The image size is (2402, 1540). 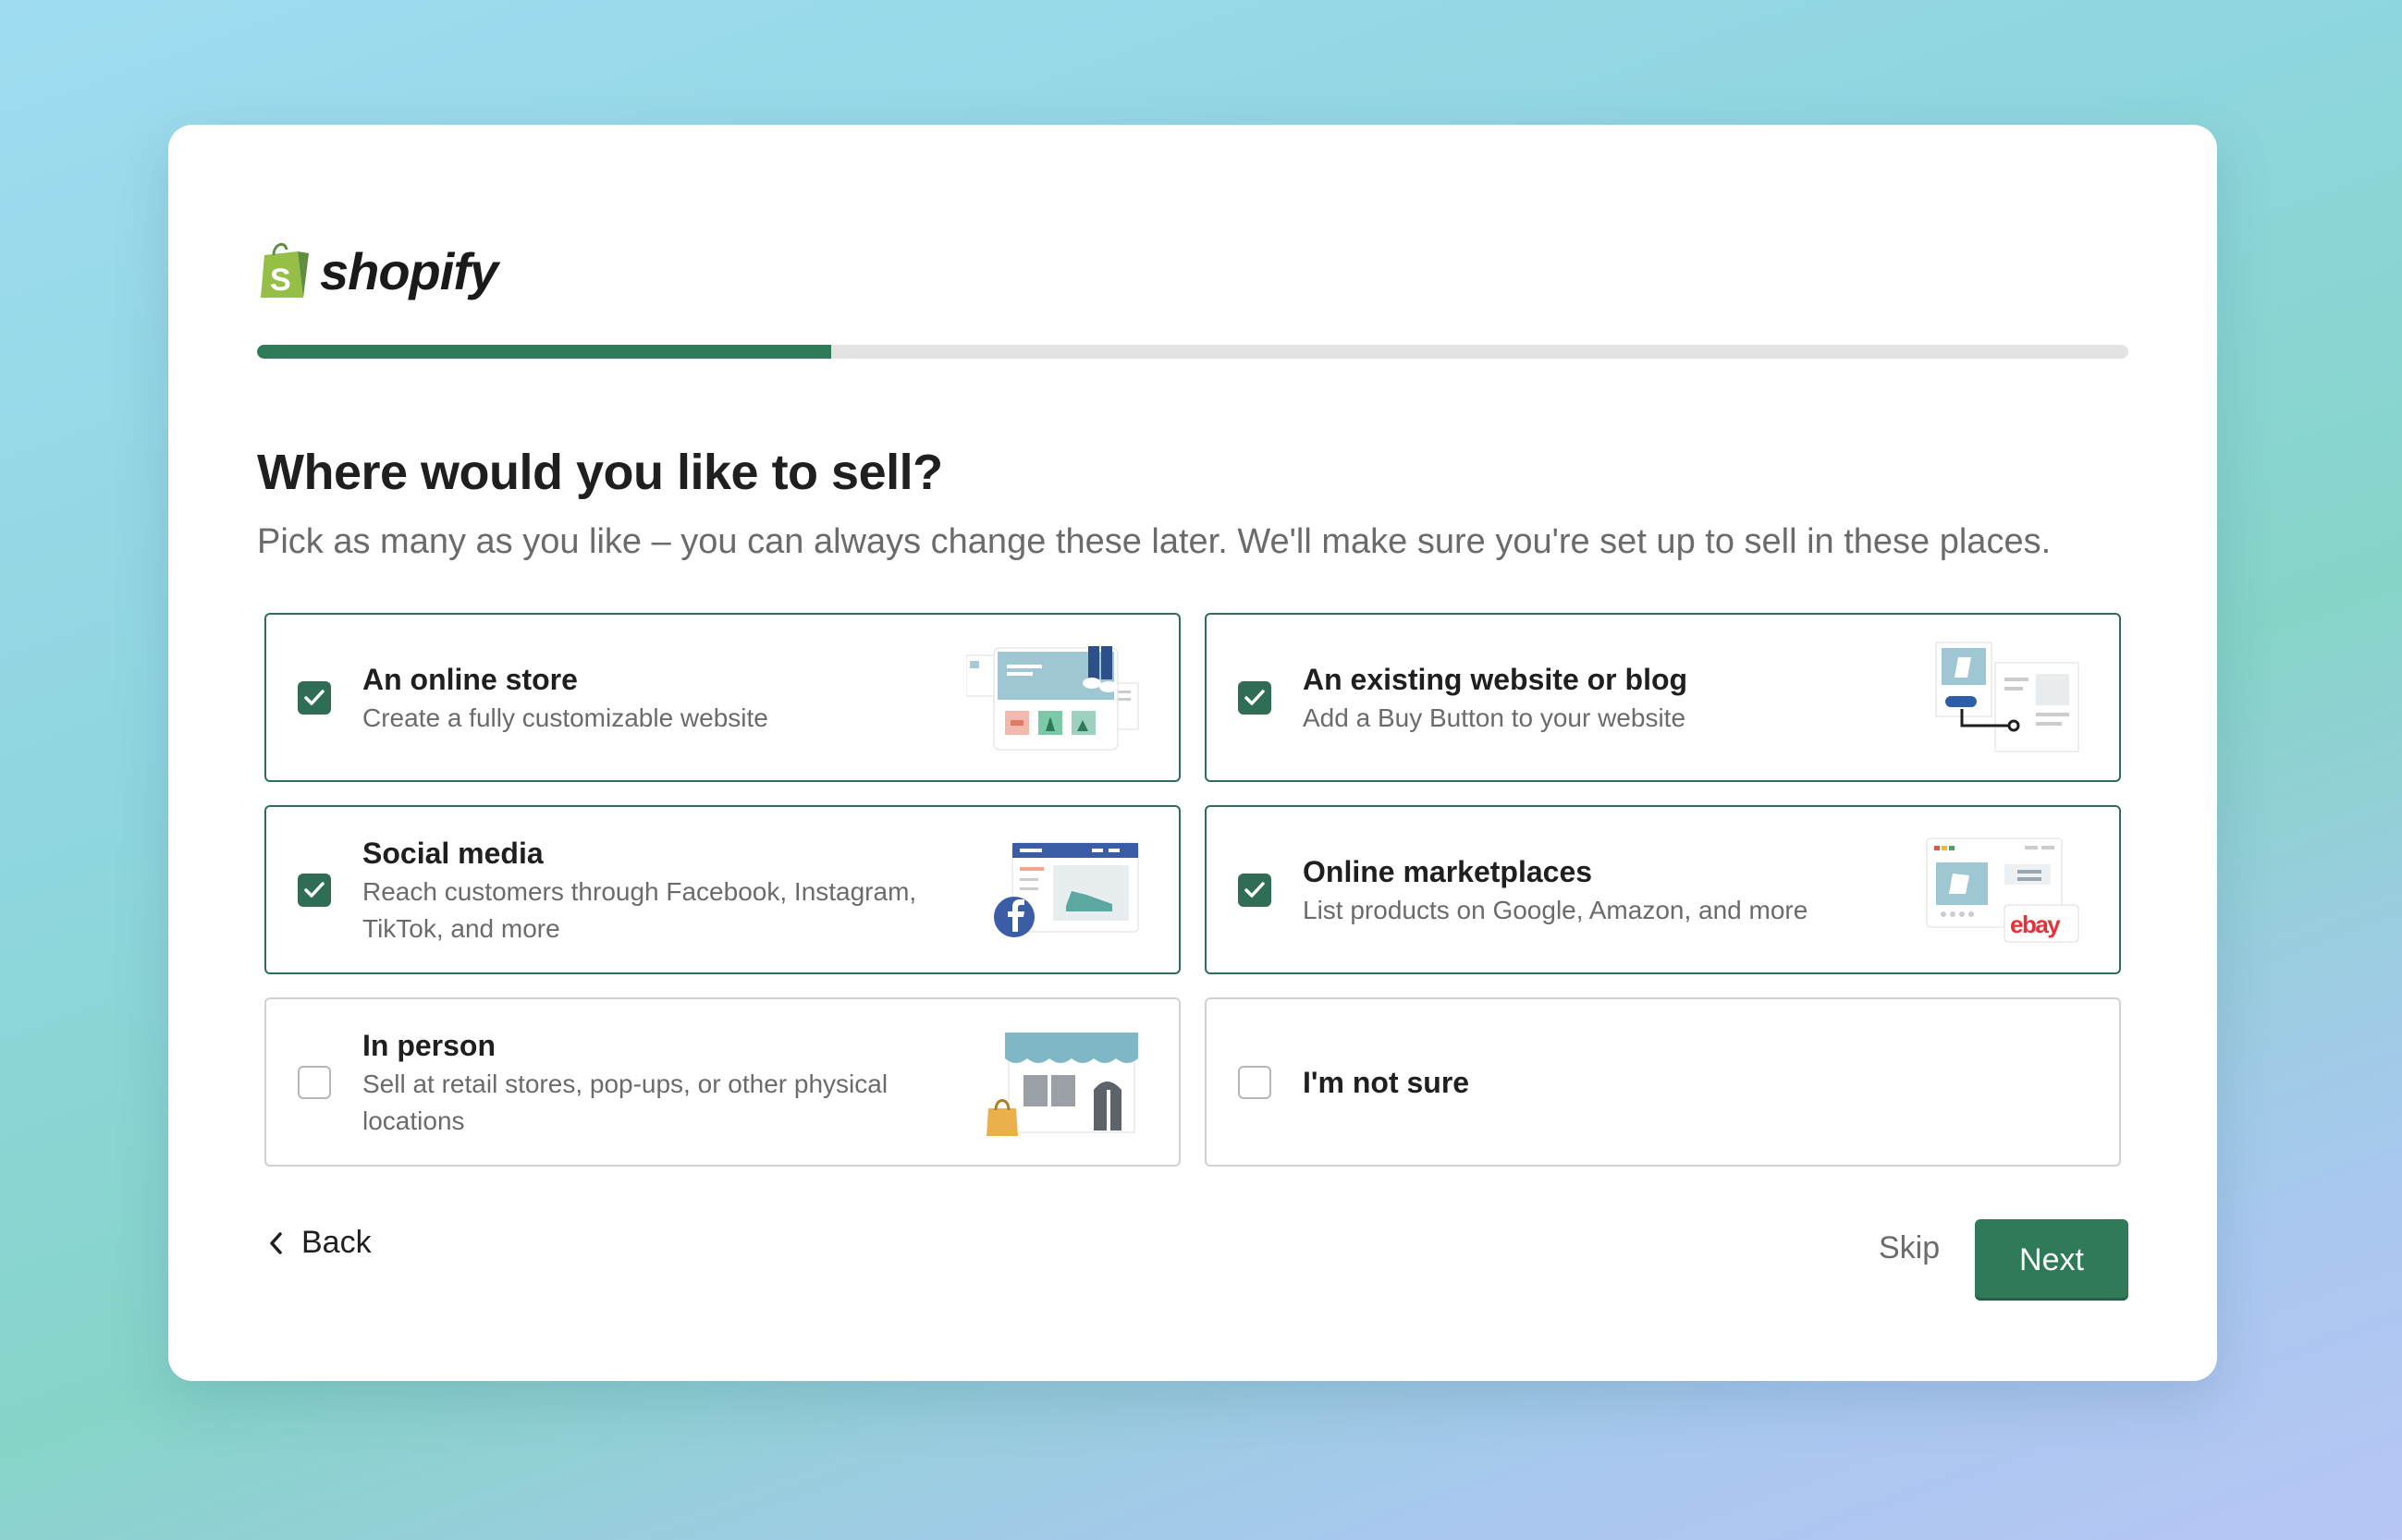 I want to click on checkbox-online-store, so click(x=314, y=697).